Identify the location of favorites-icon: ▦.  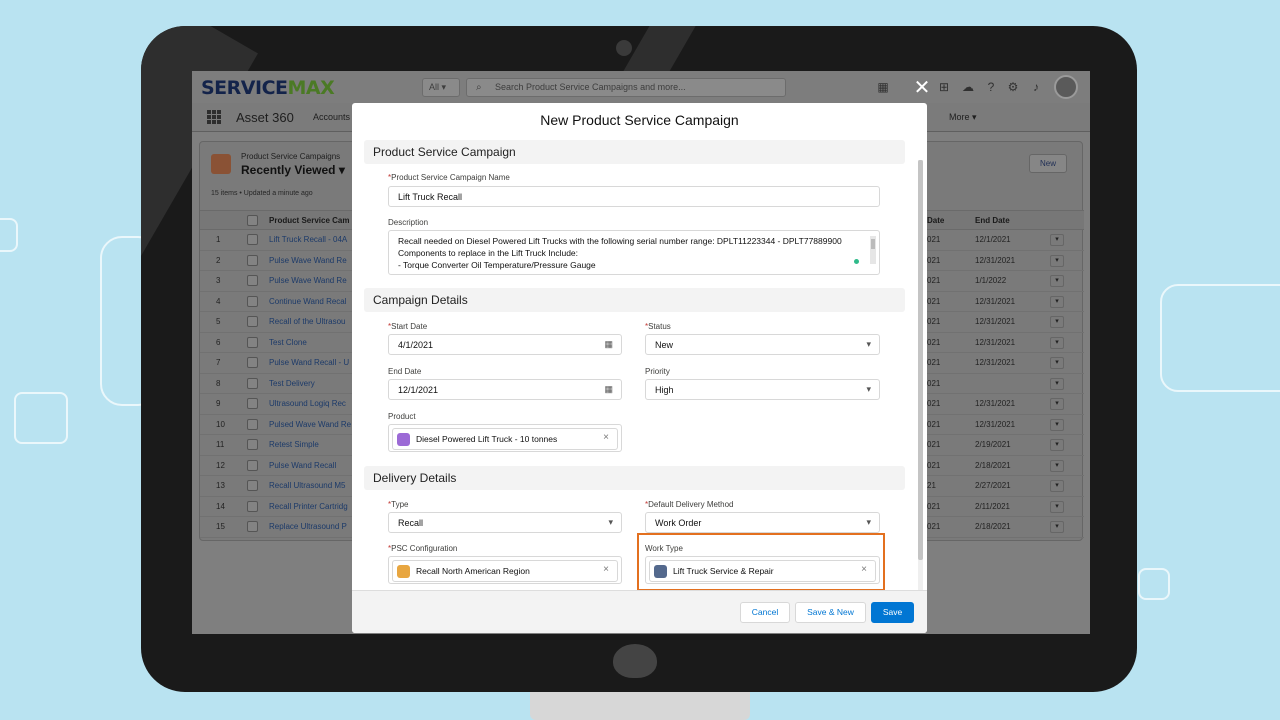
(883, 87).